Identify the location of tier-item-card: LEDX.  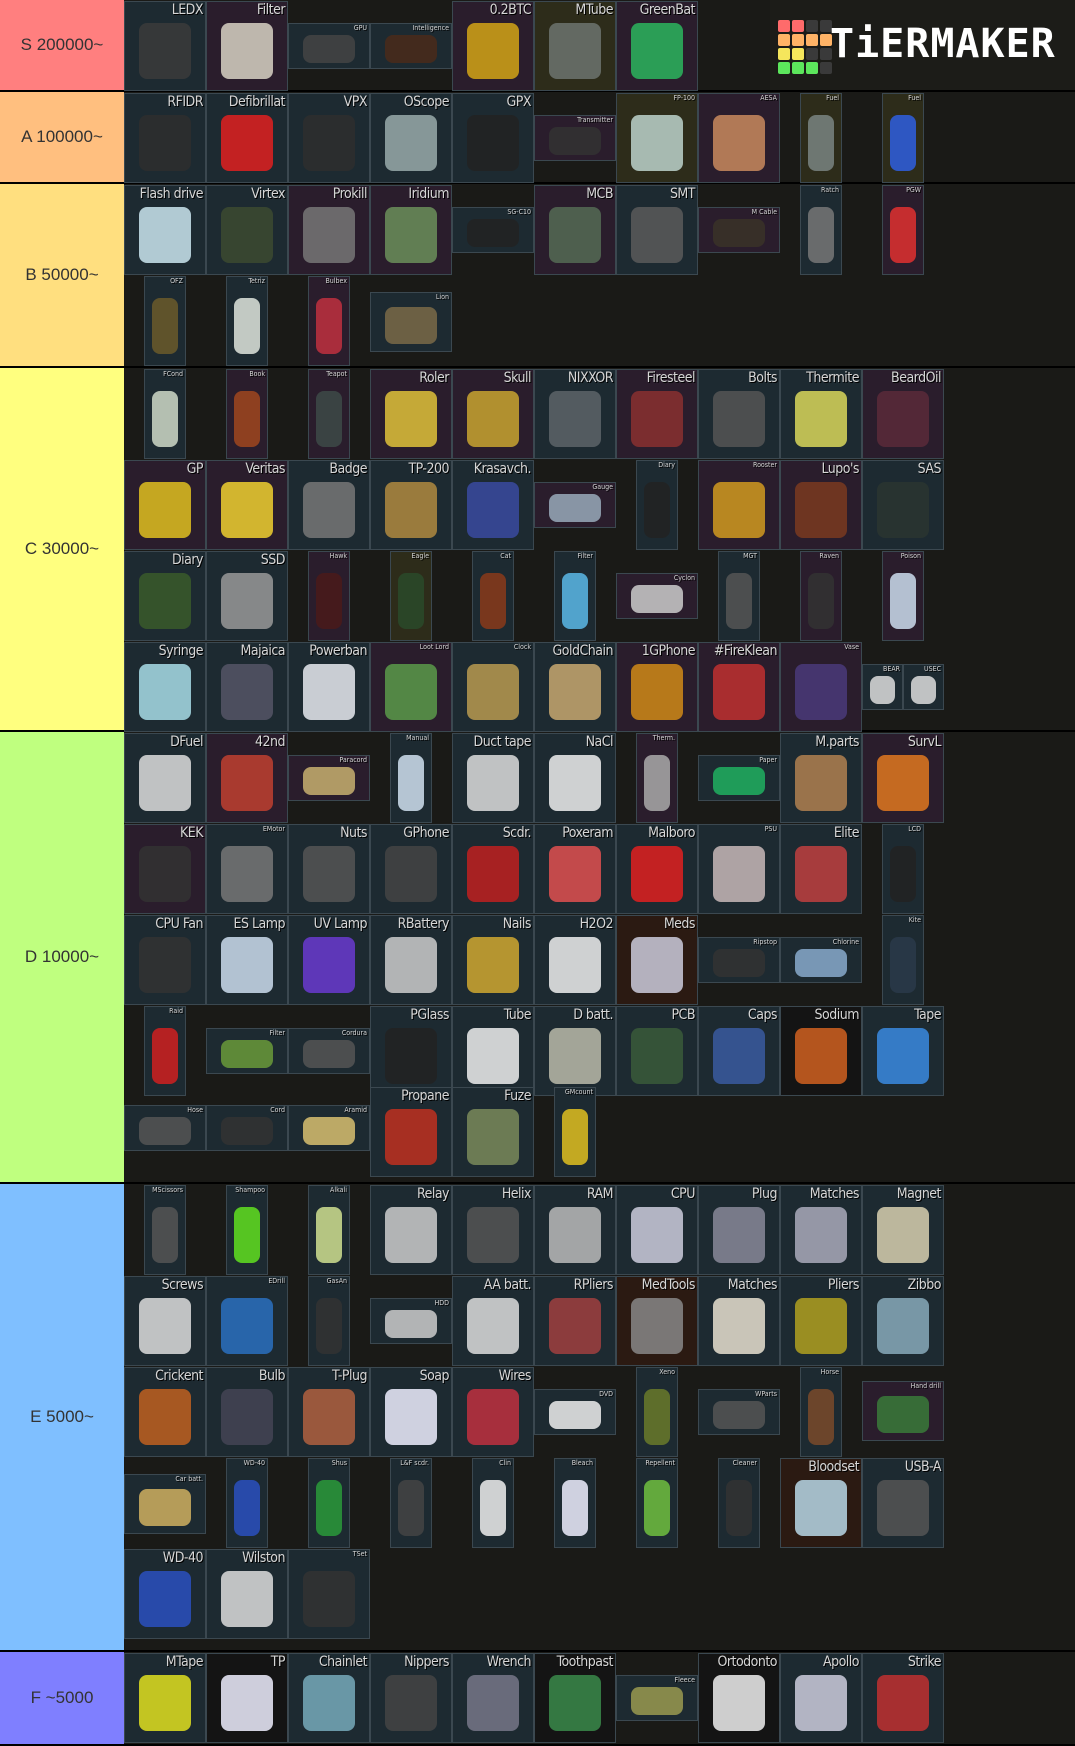
(165, 46).